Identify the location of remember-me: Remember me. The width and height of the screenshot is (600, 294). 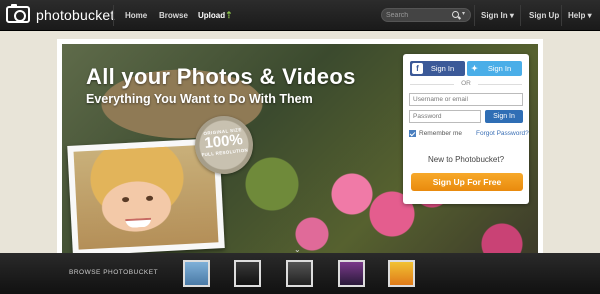
(435, 133).